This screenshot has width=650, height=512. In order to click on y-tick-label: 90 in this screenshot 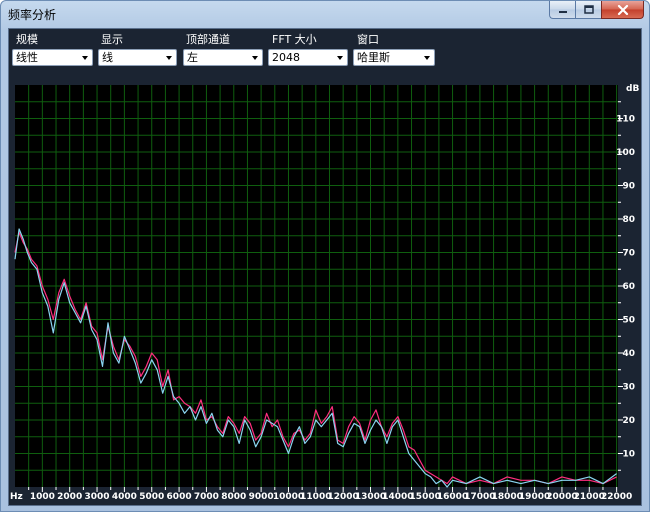, I will do `click(628, 187)`.